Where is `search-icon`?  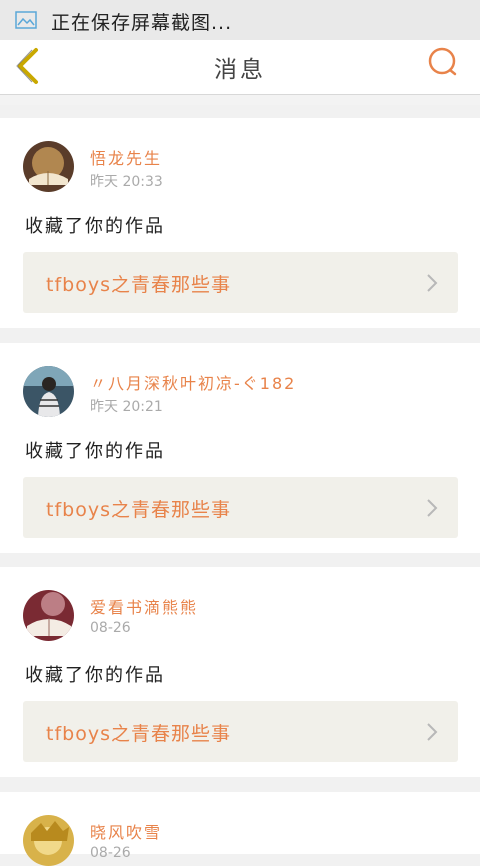 search-icon is located at coordinates (443, 61).